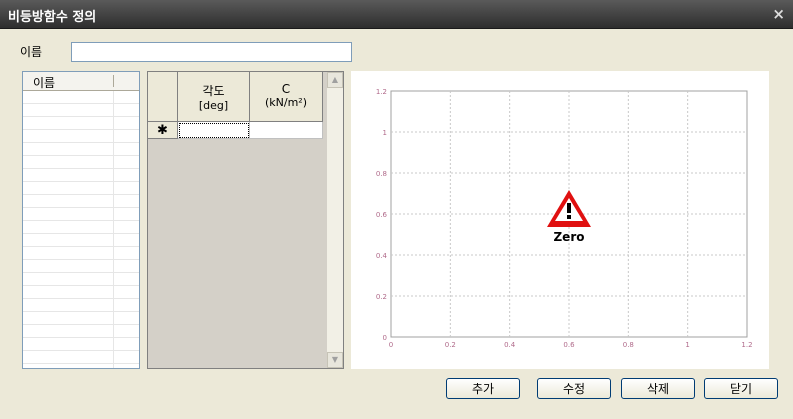 The height and width of the screenshot is (419, 793). What do you see at coordinates (385, 338) in the screenshot?
I see `y-tick-label: 0` at bounding box center [385, 338].